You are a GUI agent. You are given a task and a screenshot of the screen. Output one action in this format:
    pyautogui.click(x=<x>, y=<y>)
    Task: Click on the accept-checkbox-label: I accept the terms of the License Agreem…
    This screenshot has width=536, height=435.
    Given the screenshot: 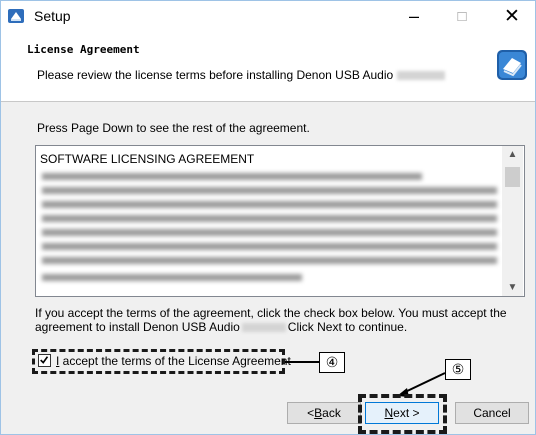 What is the action you would take?
    pyautogui.click(x=173, y=361)
    